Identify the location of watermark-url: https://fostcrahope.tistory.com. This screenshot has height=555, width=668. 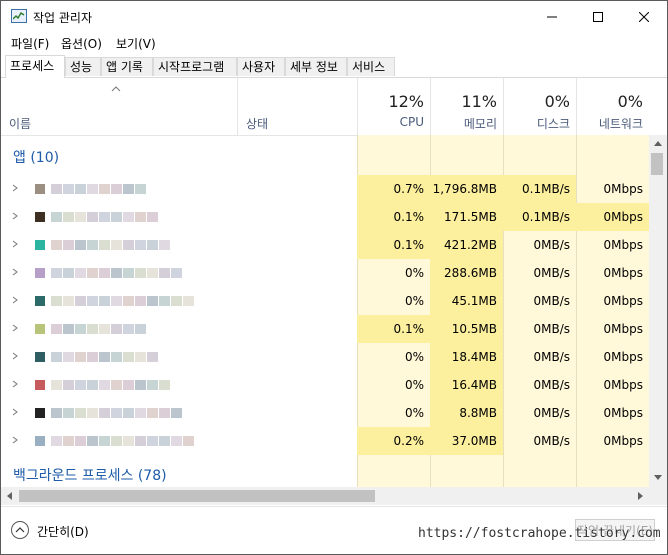
(539, 533).